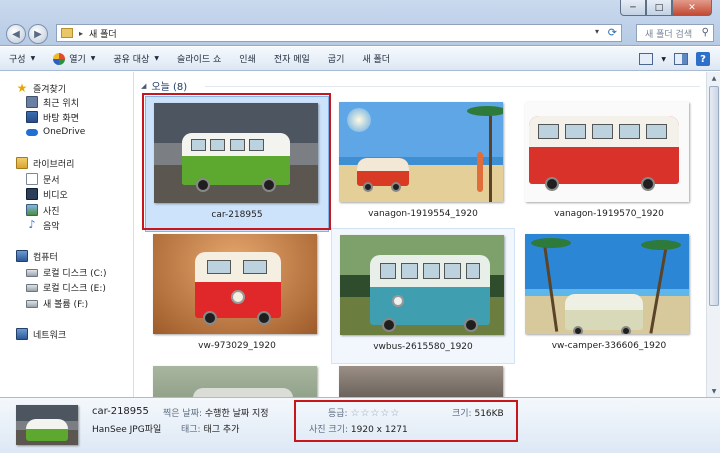 This screenshot has width=720, height=453. What do you see at coordinates (237, 215) in the screenshot?
I see `file-name: car-218955` at bounding box center [237, 215].